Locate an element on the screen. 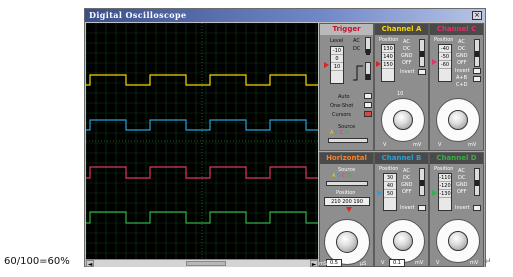 The width and height of the screenshot is (513, 277). channel-d-marker is located at coordinates (434, 193).